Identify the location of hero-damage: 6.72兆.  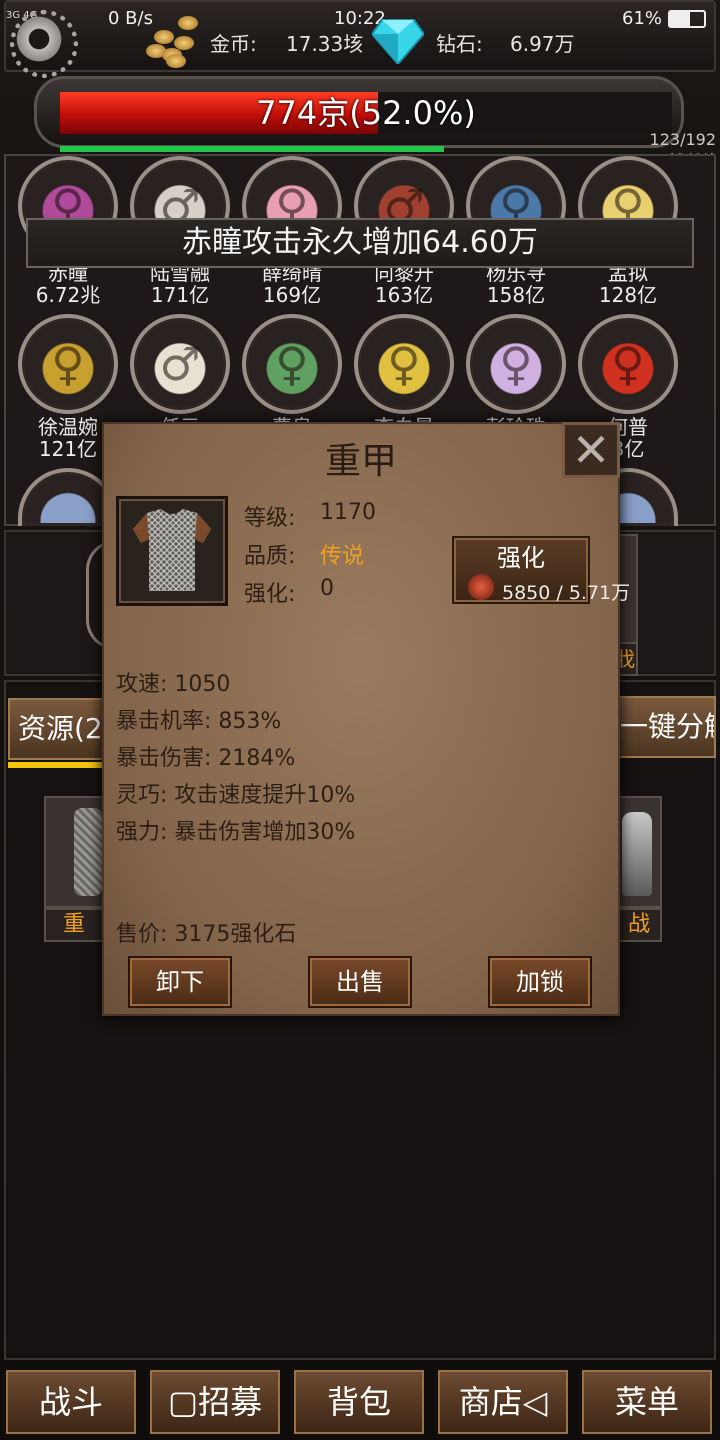
(68, 295).